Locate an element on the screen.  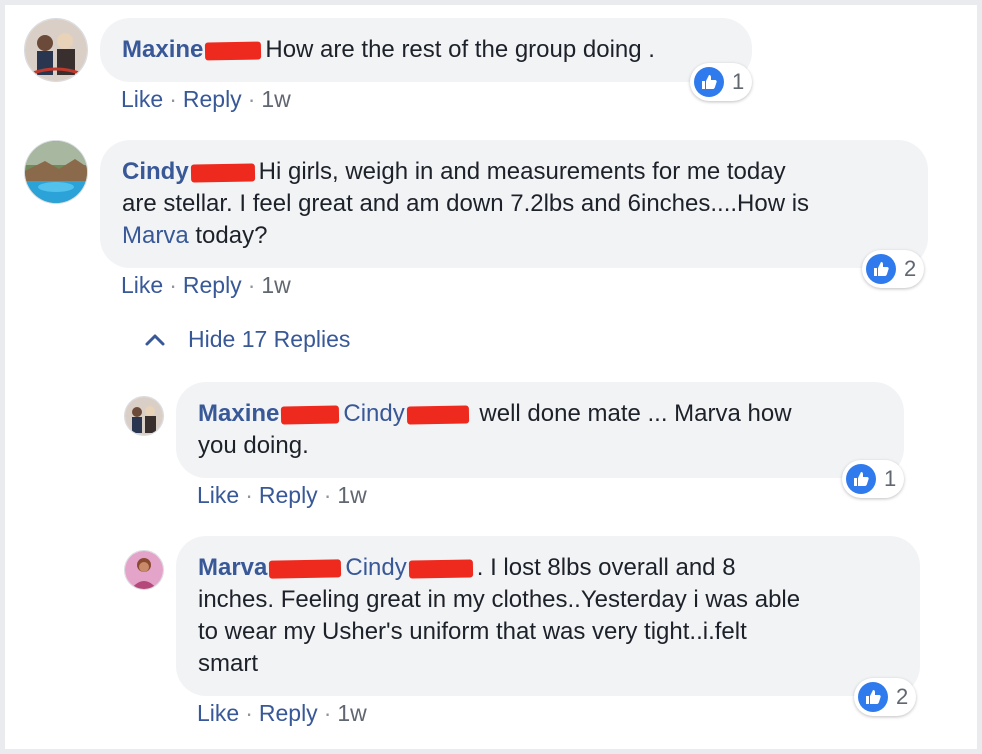
comment-author: Maxine is located at coordinates (162, 49).